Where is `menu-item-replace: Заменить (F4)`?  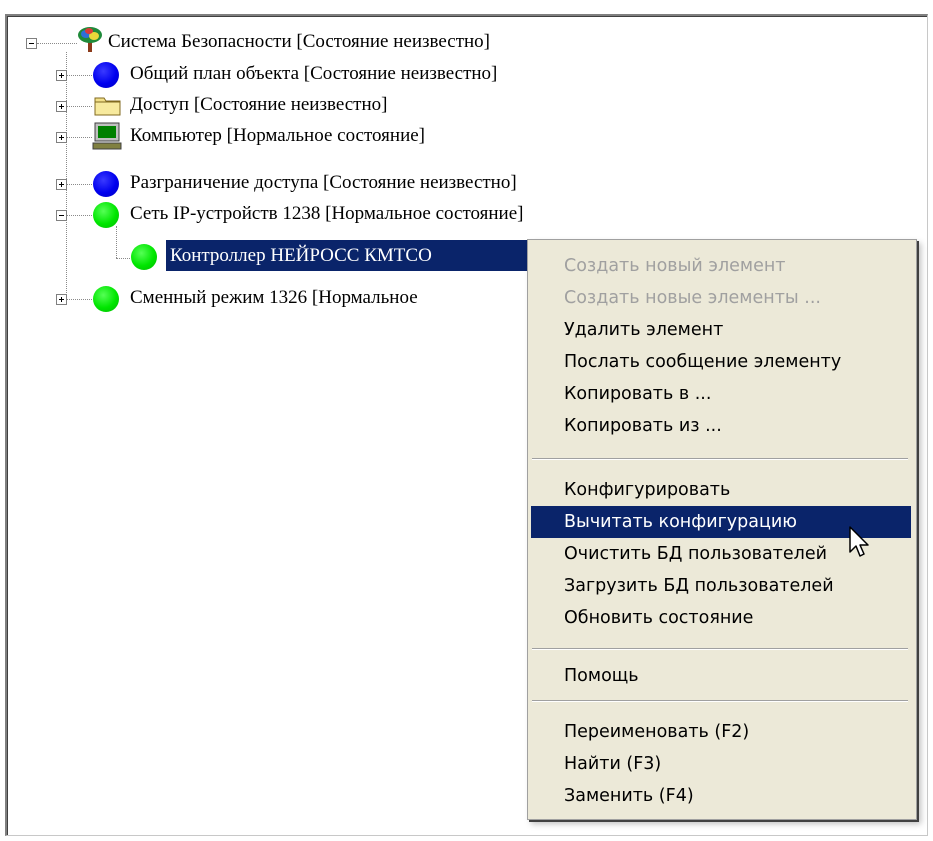
menu-item-replace: Заменить (F4) is located at coordinates (721, 796).